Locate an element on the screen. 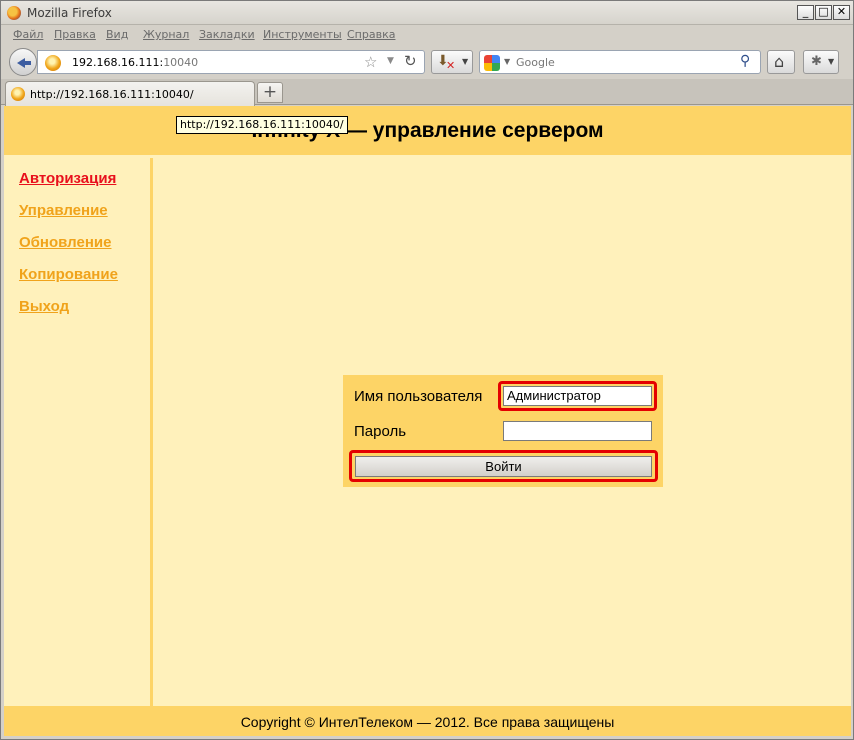 The height and width of the screenshot is (740, 854). home-button: ⌂ is located at coordinates (781, 62).